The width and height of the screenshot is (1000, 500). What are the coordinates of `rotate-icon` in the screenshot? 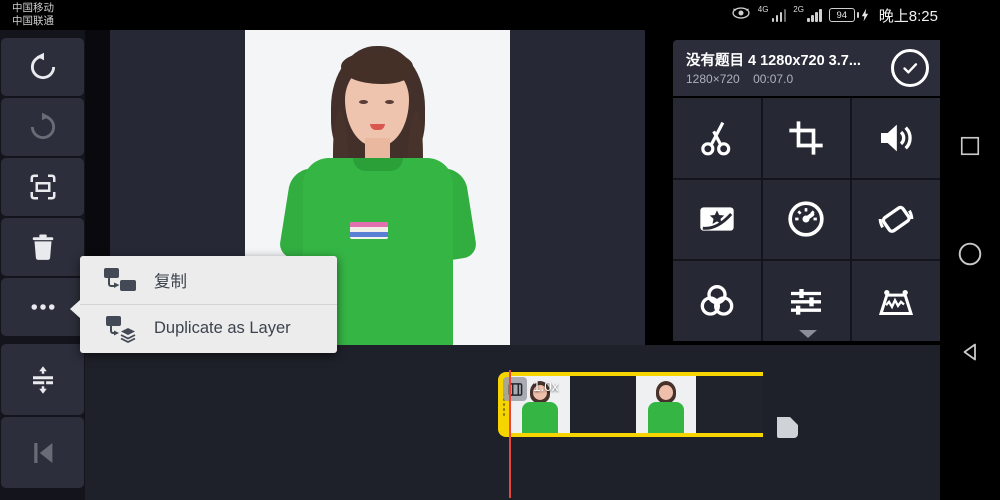 It's located at (896, 220).